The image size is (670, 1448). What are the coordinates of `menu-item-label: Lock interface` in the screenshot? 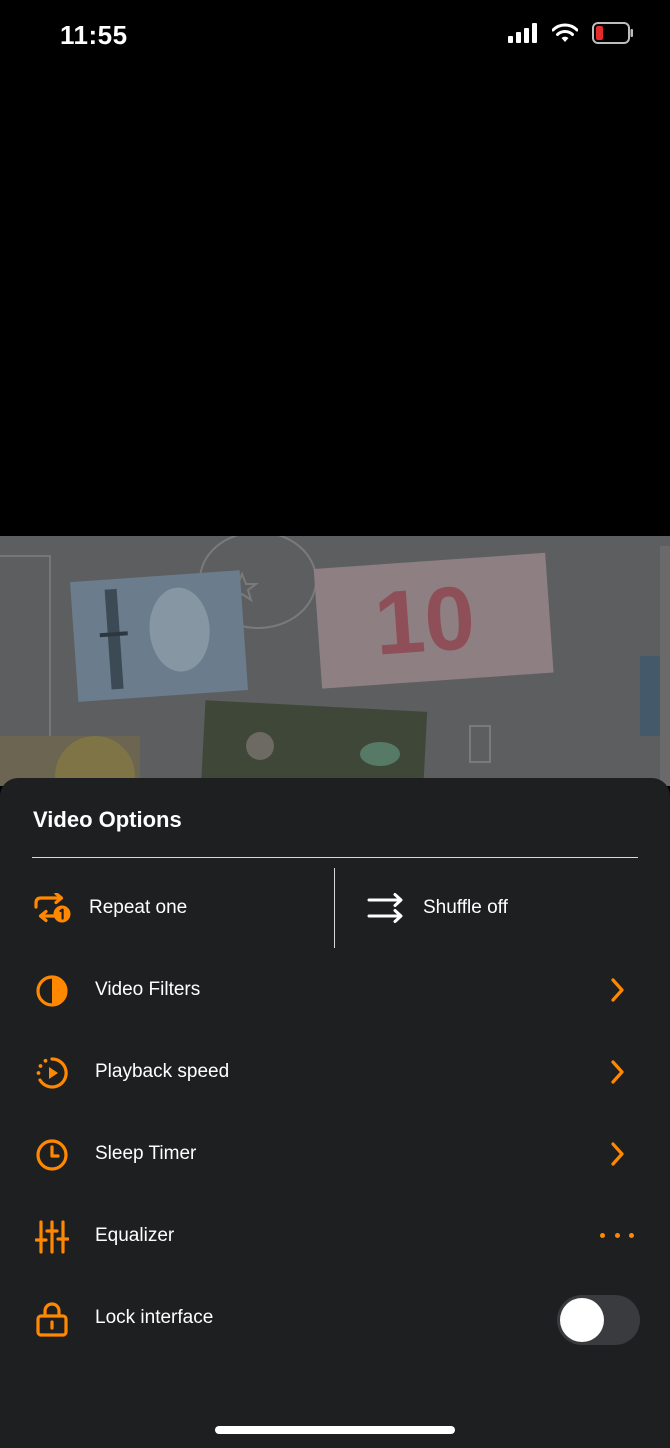 It's located at (154, 1317).